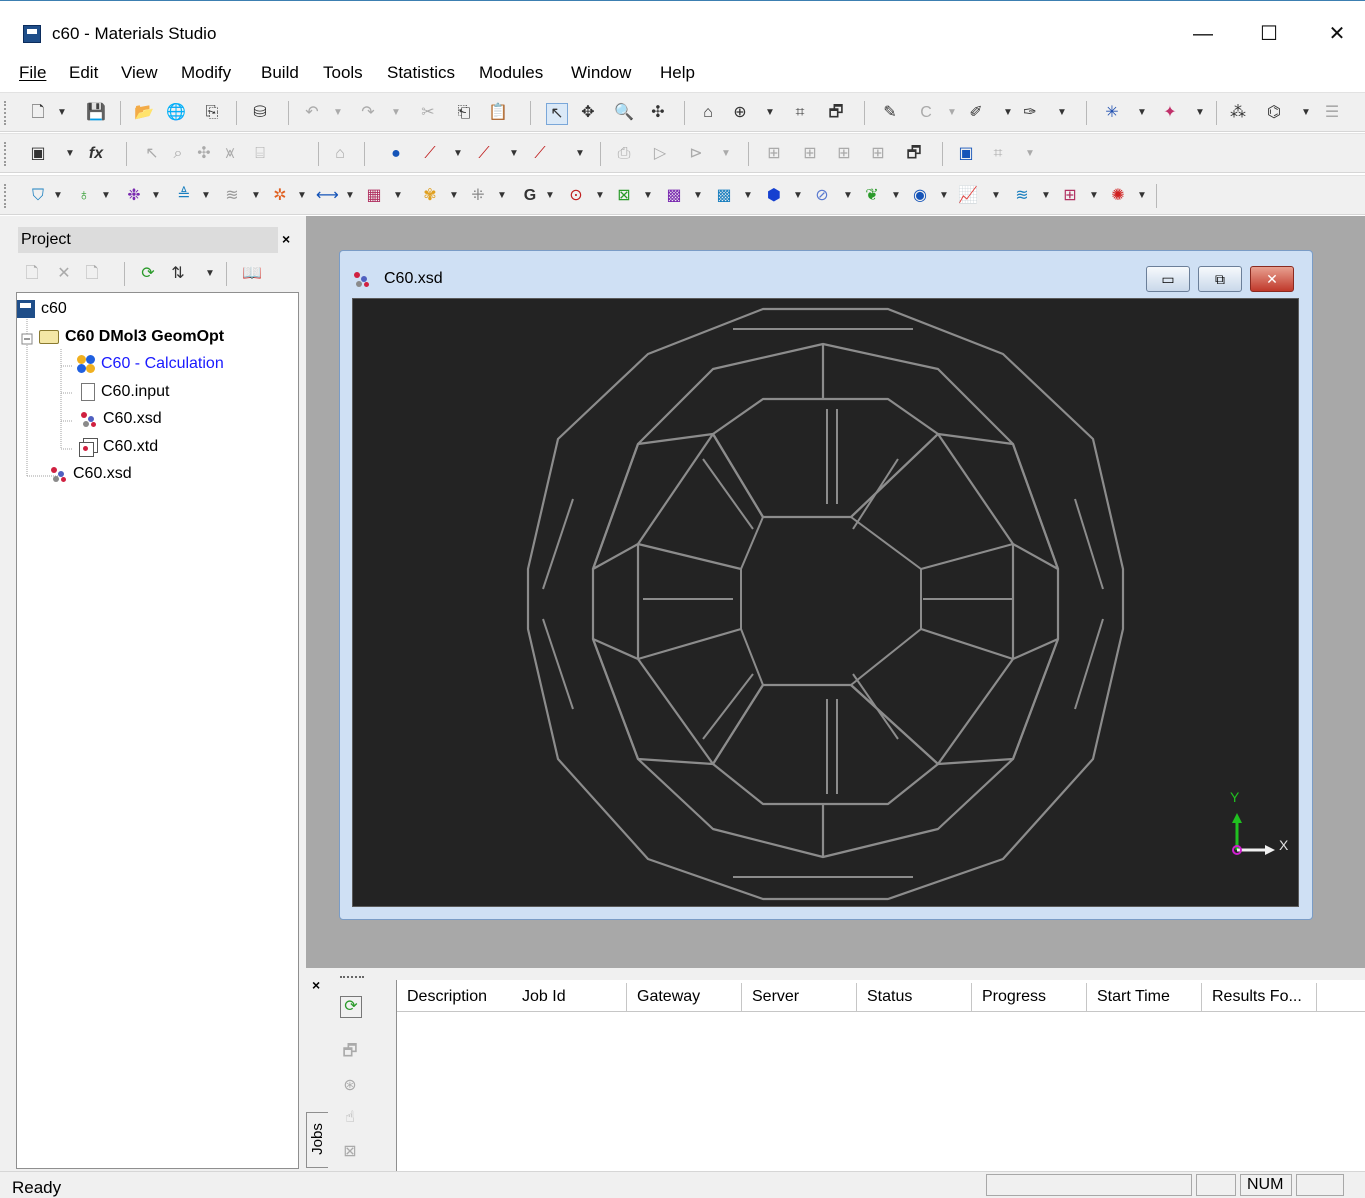  Describe the element at coordinates (343, 73) in the screenshot. I see `menu-tools: Tools` at that location.